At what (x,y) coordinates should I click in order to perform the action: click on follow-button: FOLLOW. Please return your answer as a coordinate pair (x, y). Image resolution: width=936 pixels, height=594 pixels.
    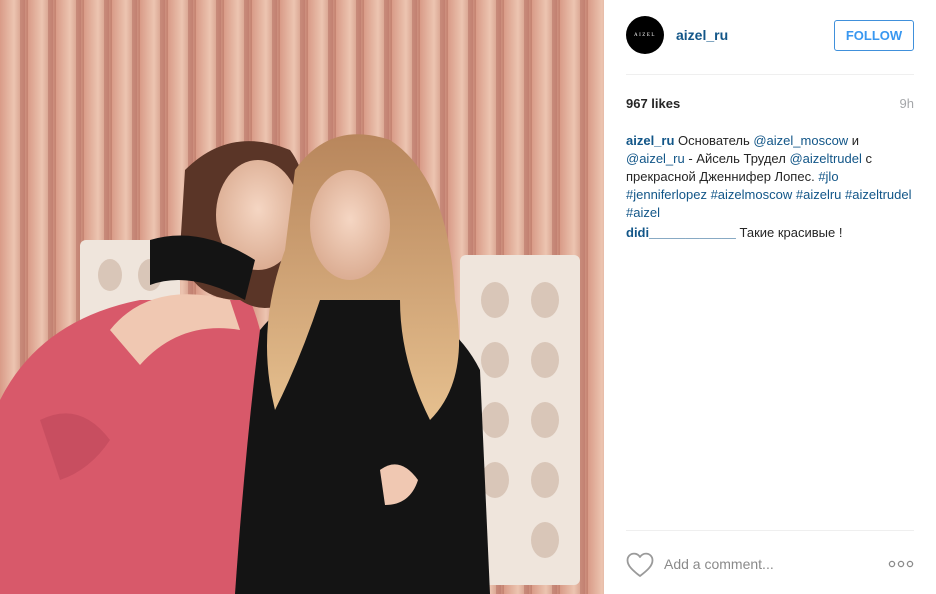
    Looking at the image, I should click on (874, 35).